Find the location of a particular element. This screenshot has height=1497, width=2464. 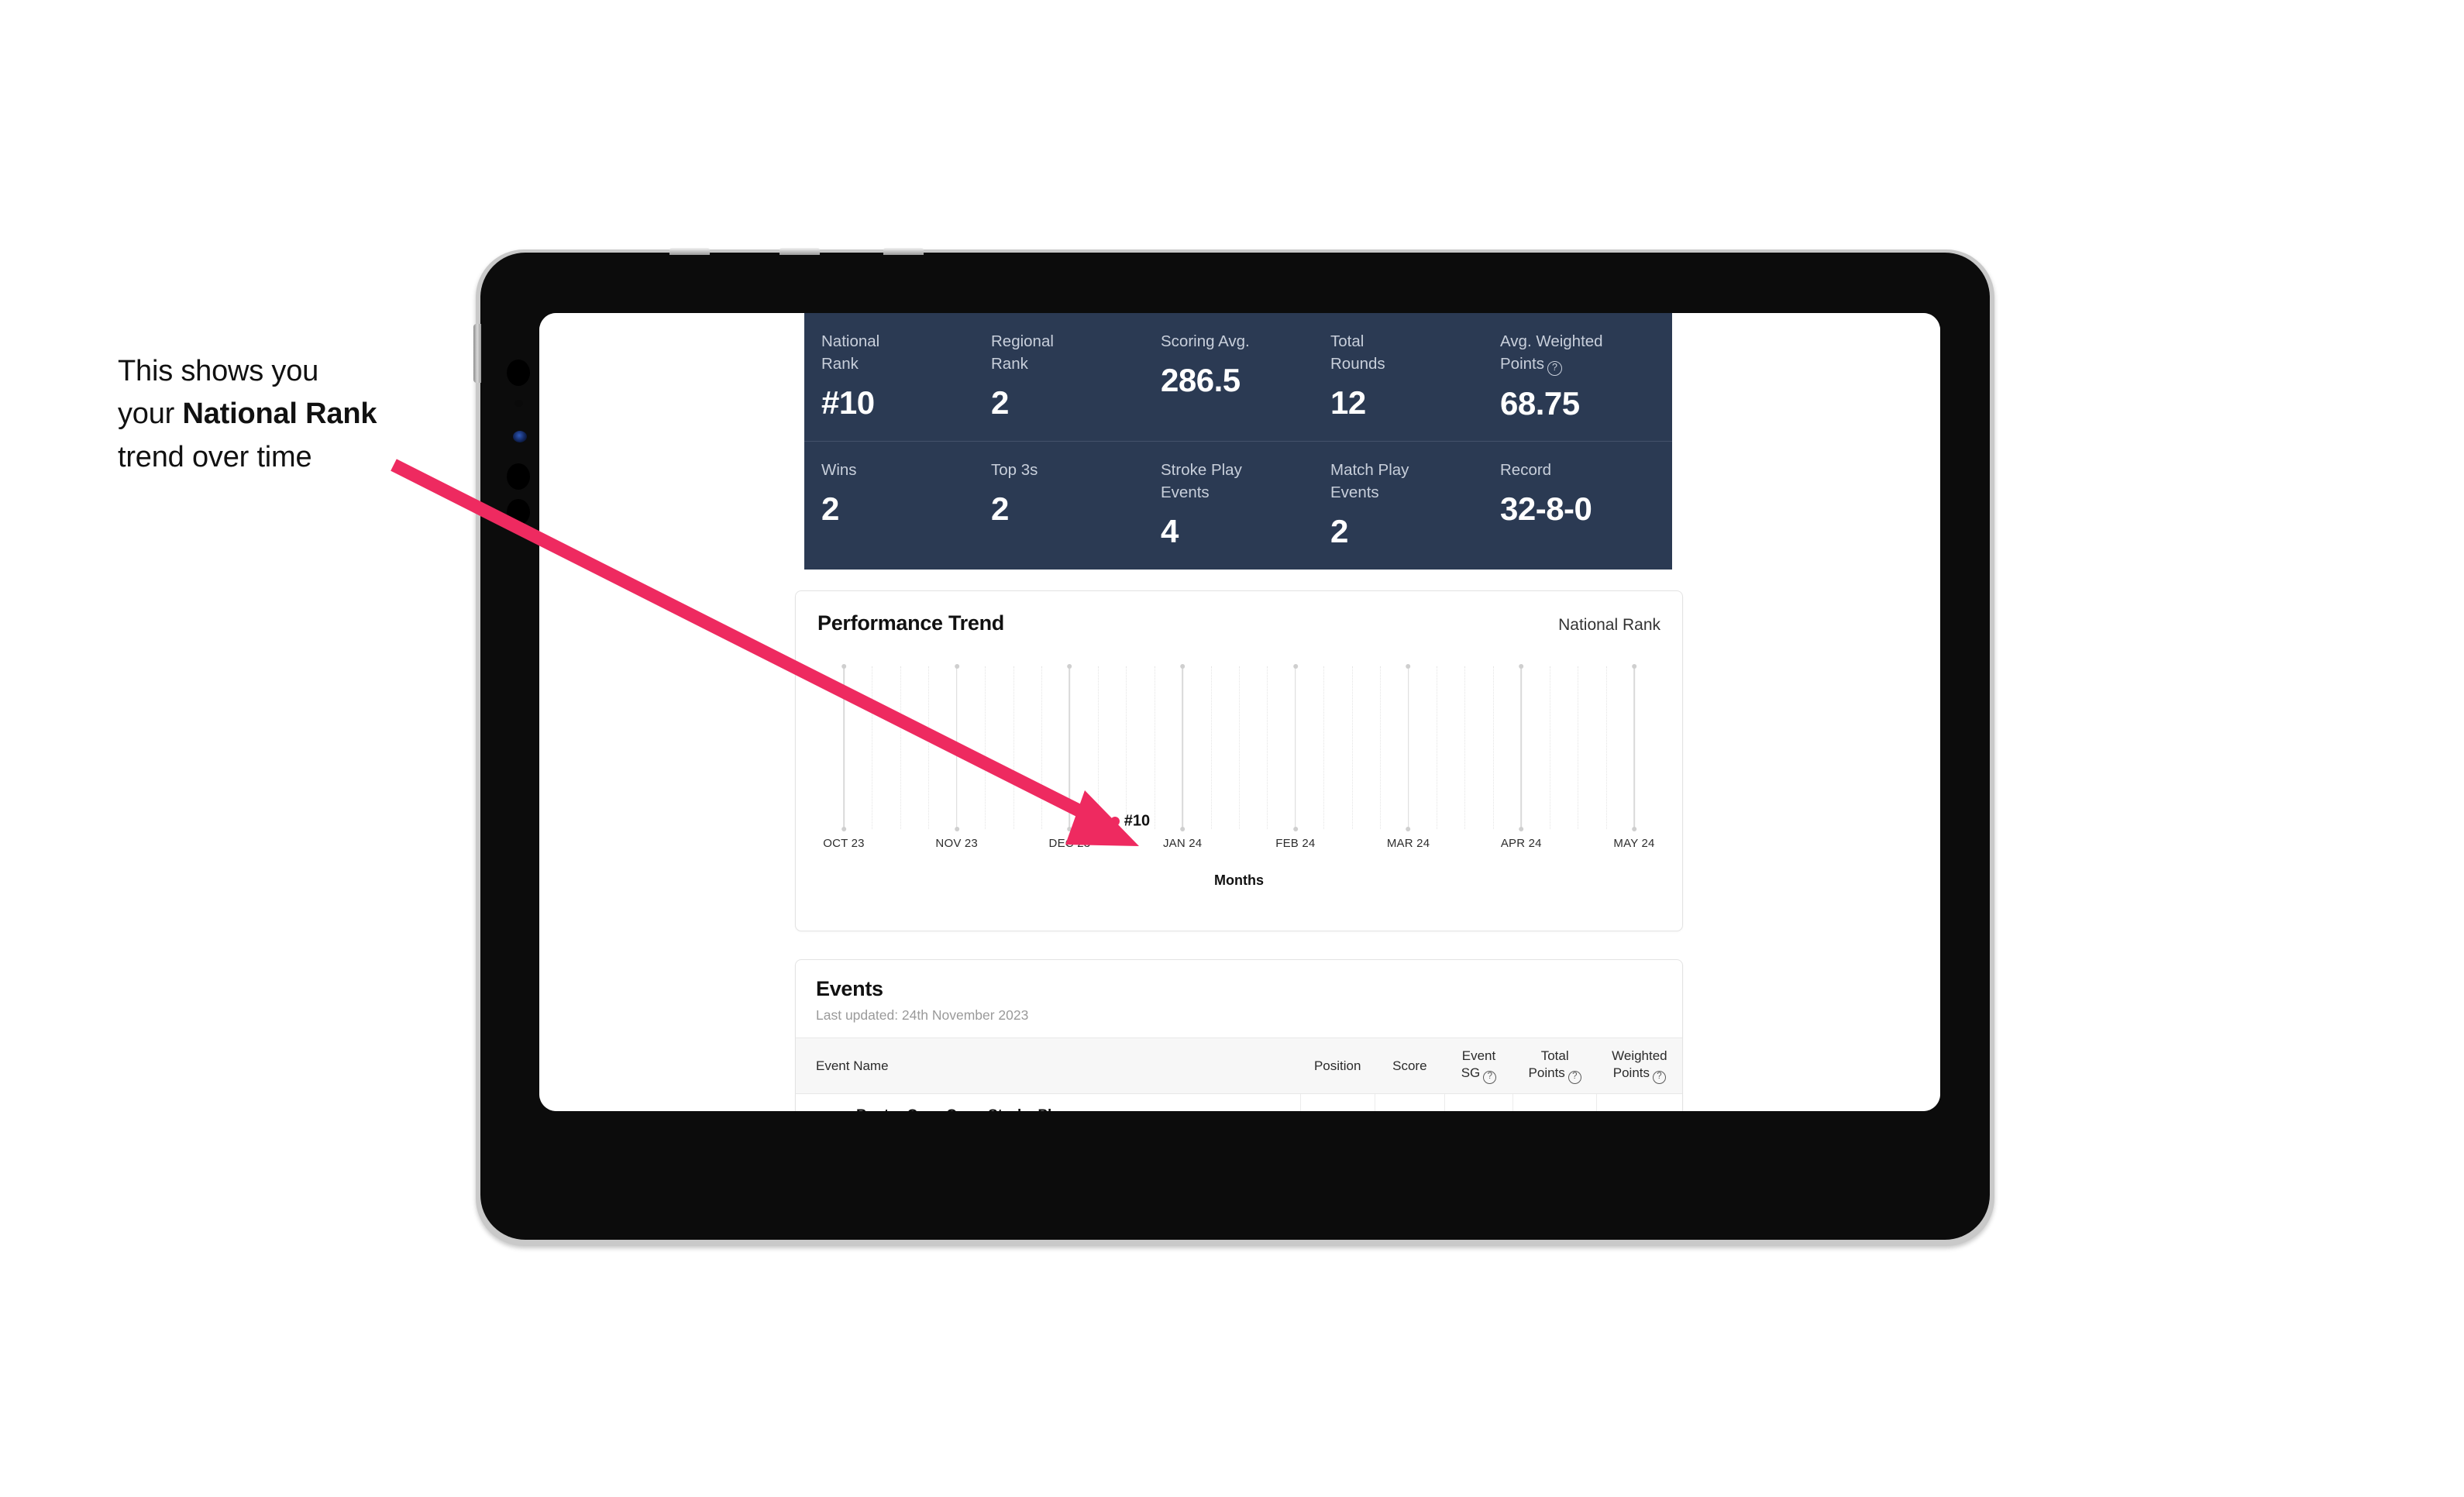

chart-series-legend: National Rank is located at coordinates (1609, 625).